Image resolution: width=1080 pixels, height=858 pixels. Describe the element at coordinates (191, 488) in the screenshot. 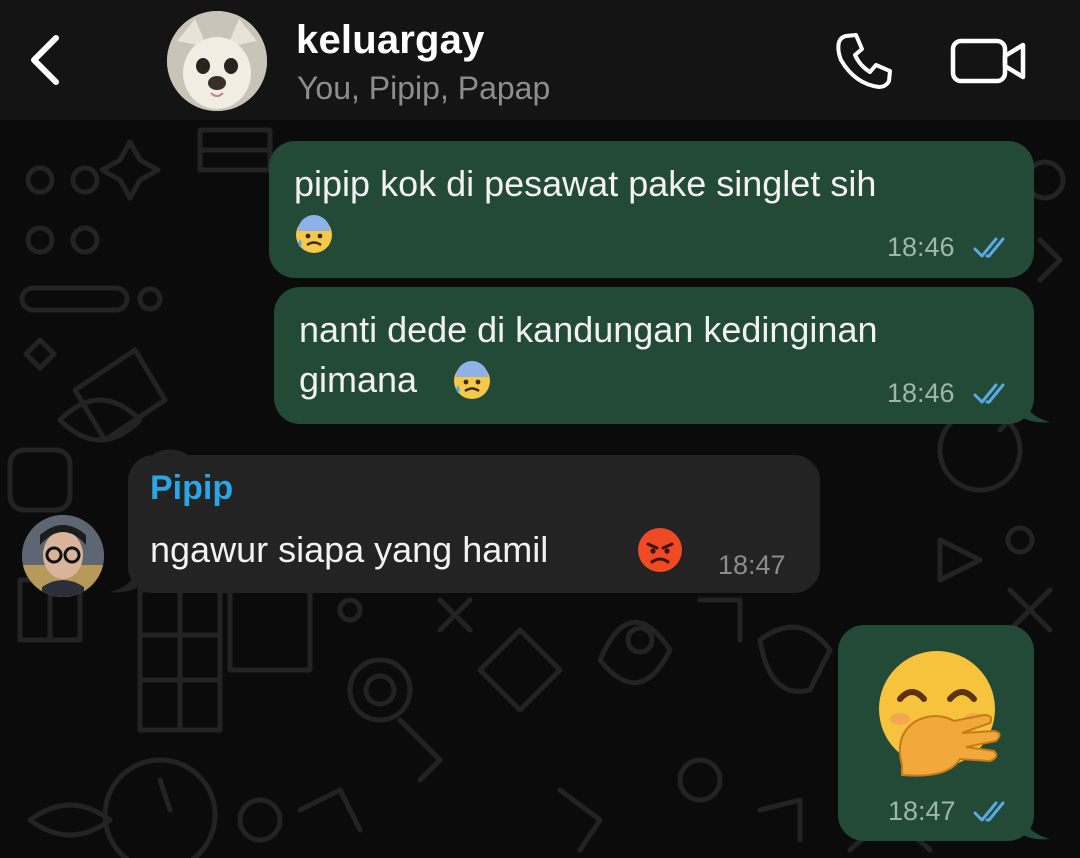

I see `sender-name: Pipip` at that location.